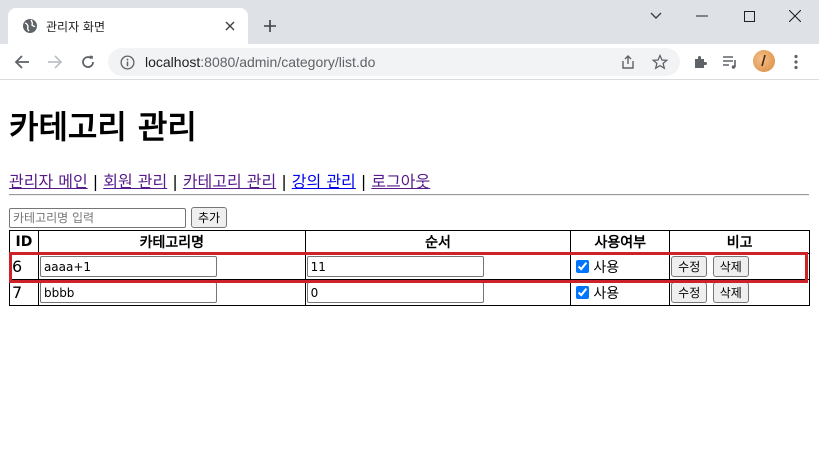 This screenshot has height=461, width=819. What do you see at coordinates (764, 61) in the screenshot?
I see `profile-avatar` at bounding box center [764, 61].